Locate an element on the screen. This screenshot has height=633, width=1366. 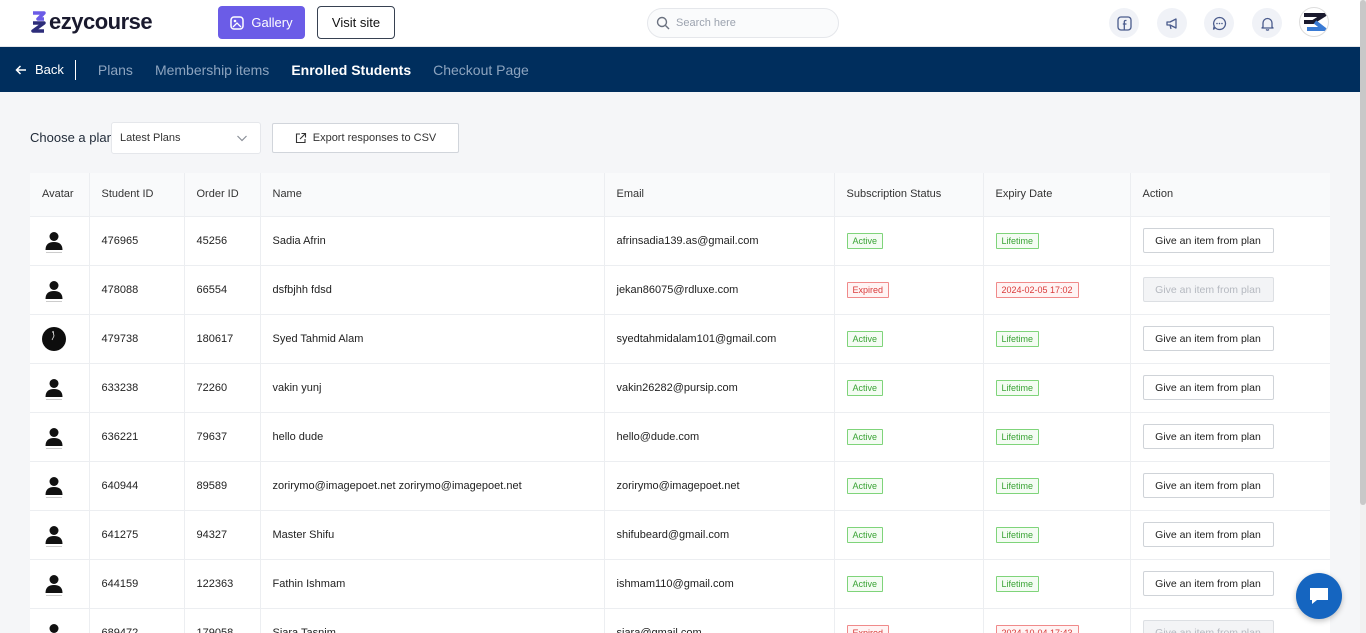
student-name: Syed Tahmid Alam is located at coordinates (432, 339).